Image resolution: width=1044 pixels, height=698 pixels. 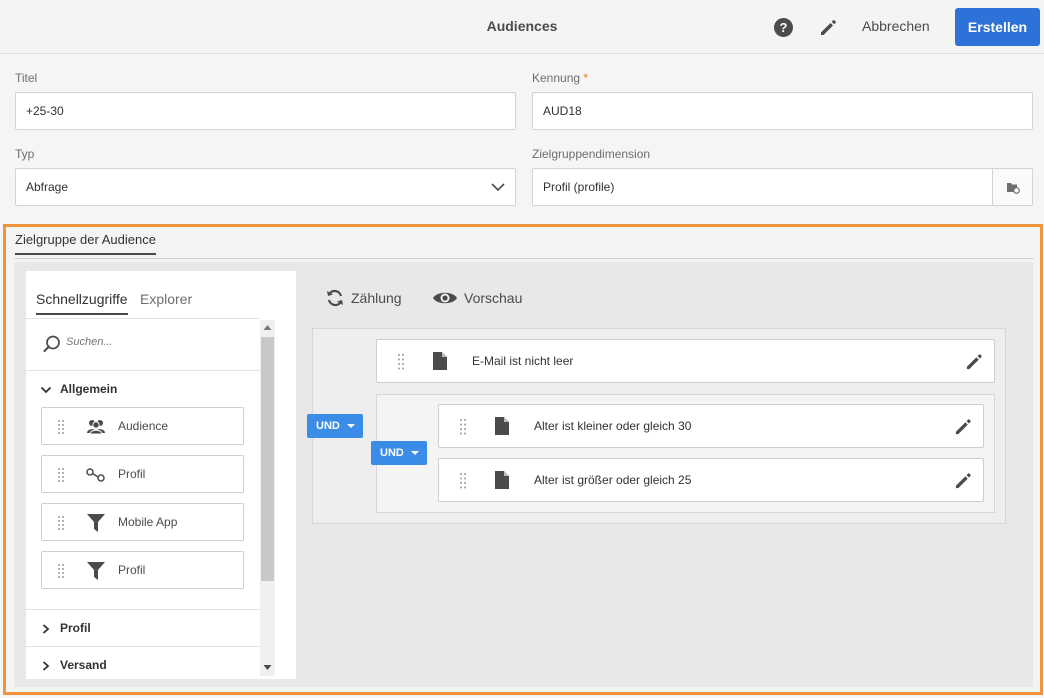 I want to click on dimension-label-text: Zielgruppendimension, so click(x=591, y=154).